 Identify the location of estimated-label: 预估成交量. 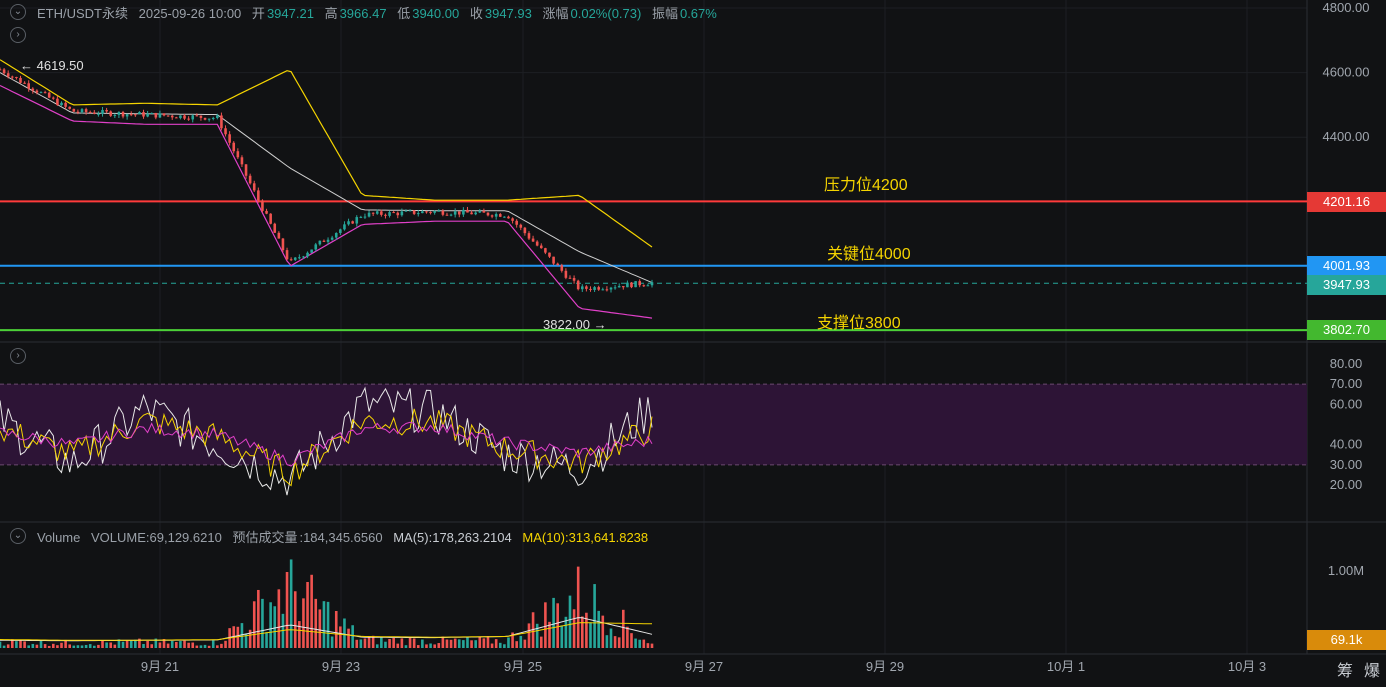
(265, 537).